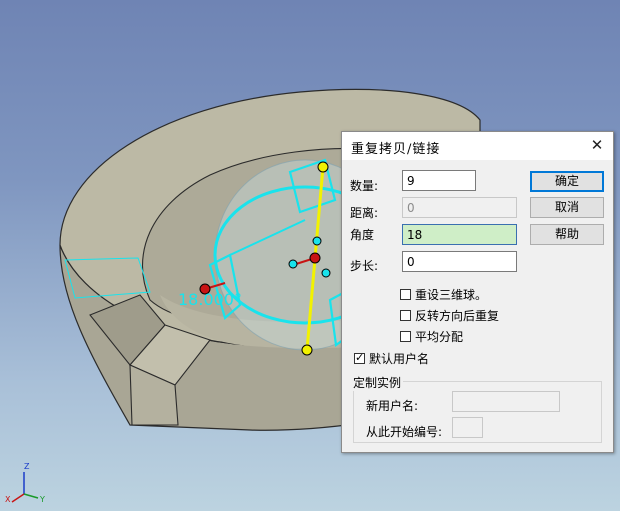 This screenshot has height=511, width=620. Describe the element at coordinates (477, 146) in the screenshot. I see `dialog-titlebar: 重复拷贝/链接 ✕` at that location.